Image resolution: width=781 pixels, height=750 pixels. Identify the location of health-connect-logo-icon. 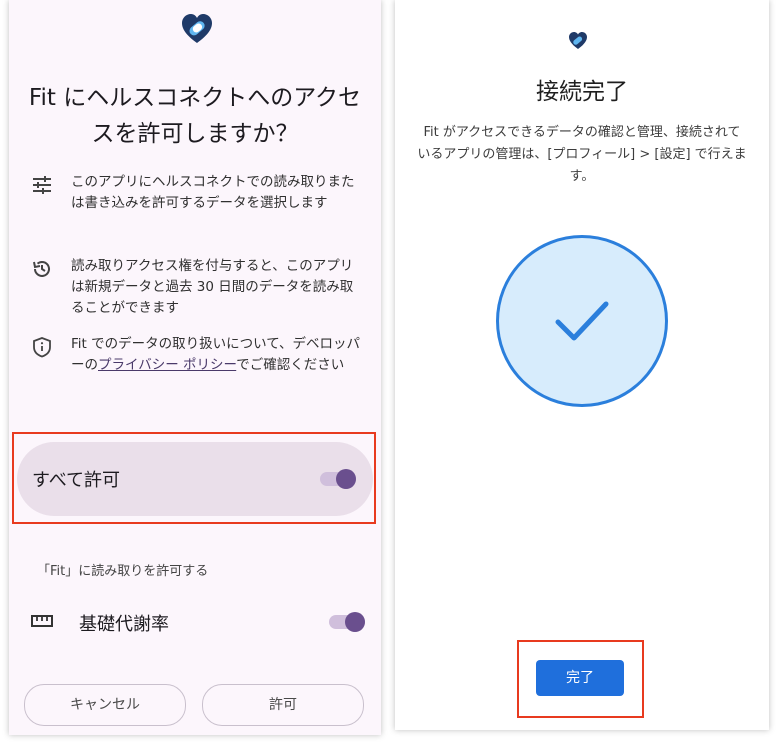
(197, 28).